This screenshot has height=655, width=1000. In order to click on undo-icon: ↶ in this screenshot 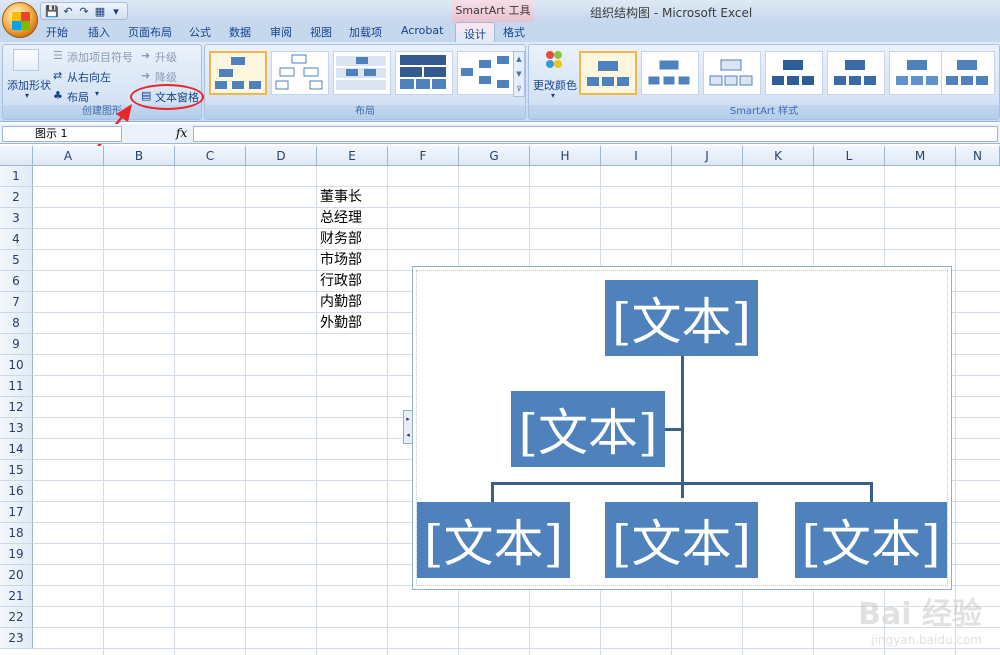, I will do `click(68, 11)`.